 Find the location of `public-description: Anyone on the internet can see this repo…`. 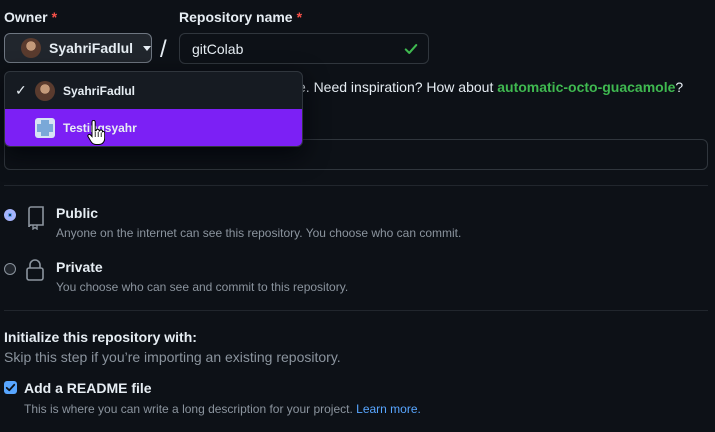

public-description: Anyone on the internet can see this repo… is located at coordinates (259, 233).